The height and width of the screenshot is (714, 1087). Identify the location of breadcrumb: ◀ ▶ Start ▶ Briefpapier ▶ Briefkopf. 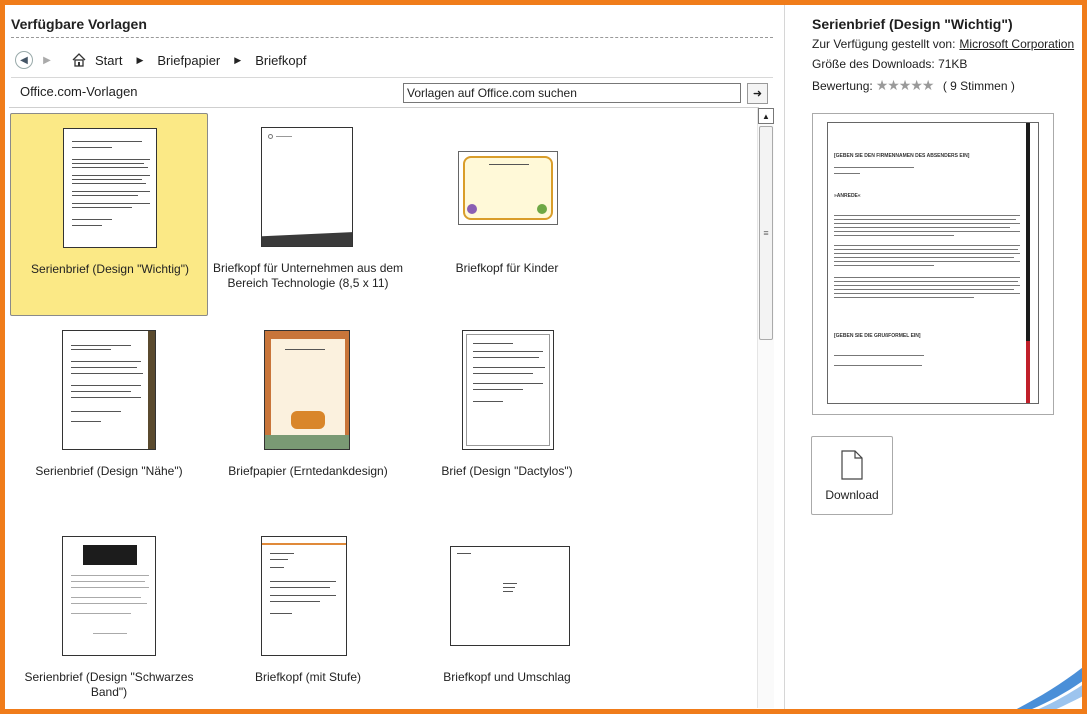
(165, 60).